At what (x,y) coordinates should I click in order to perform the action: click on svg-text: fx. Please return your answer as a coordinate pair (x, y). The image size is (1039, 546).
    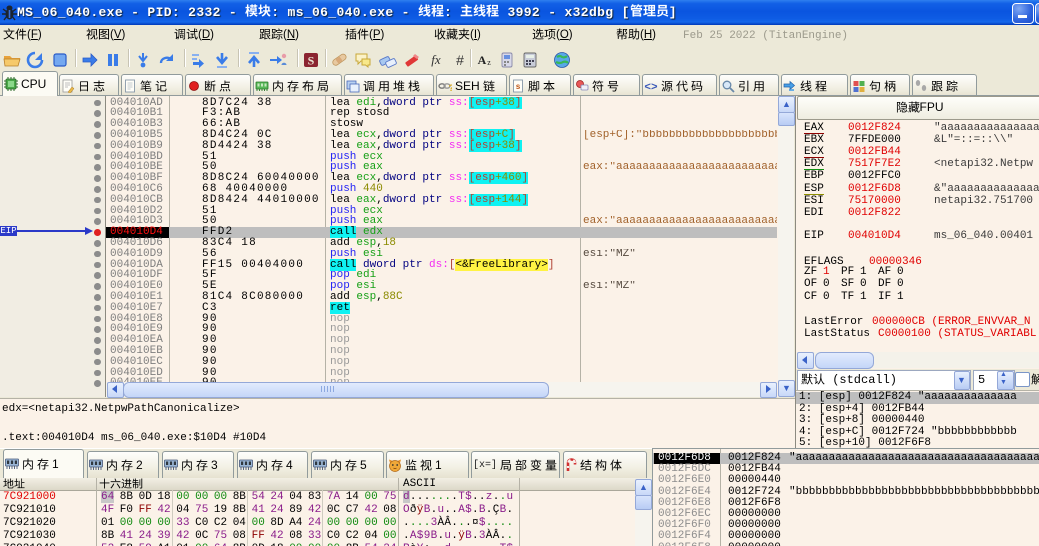
    Looking at the image, I should click on (436, 59).